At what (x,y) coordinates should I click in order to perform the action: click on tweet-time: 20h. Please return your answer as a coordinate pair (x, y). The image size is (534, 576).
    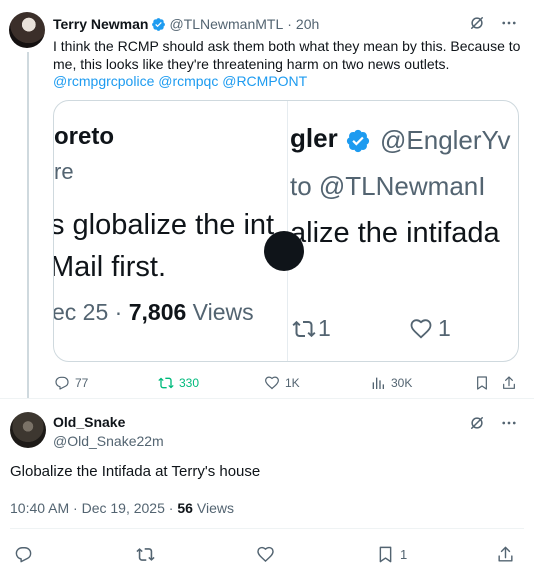
    Looking at the image, I should click on (307, 24).